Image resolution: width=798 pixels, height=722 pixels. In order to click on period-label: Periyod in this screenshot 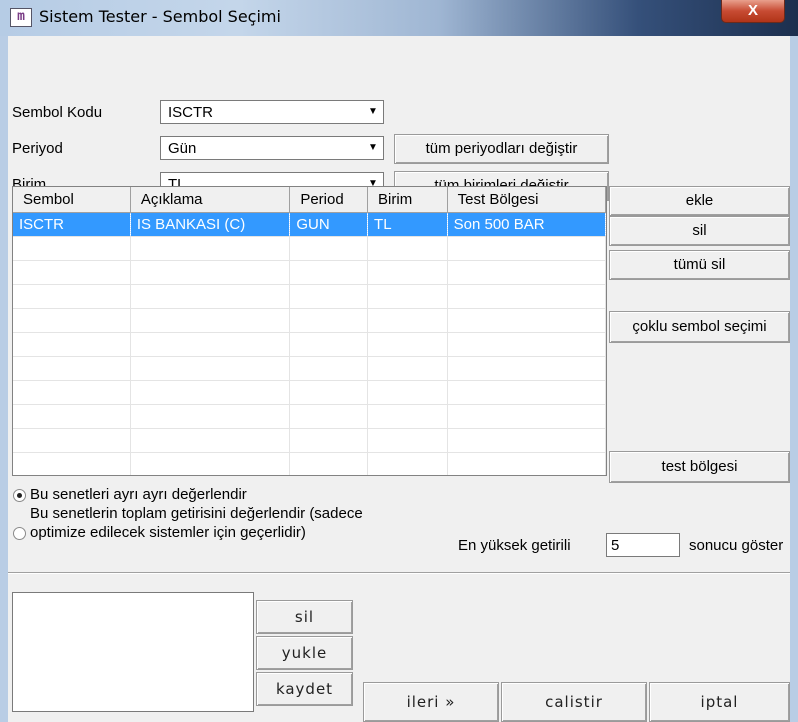, I will do `click(37, 148)`.